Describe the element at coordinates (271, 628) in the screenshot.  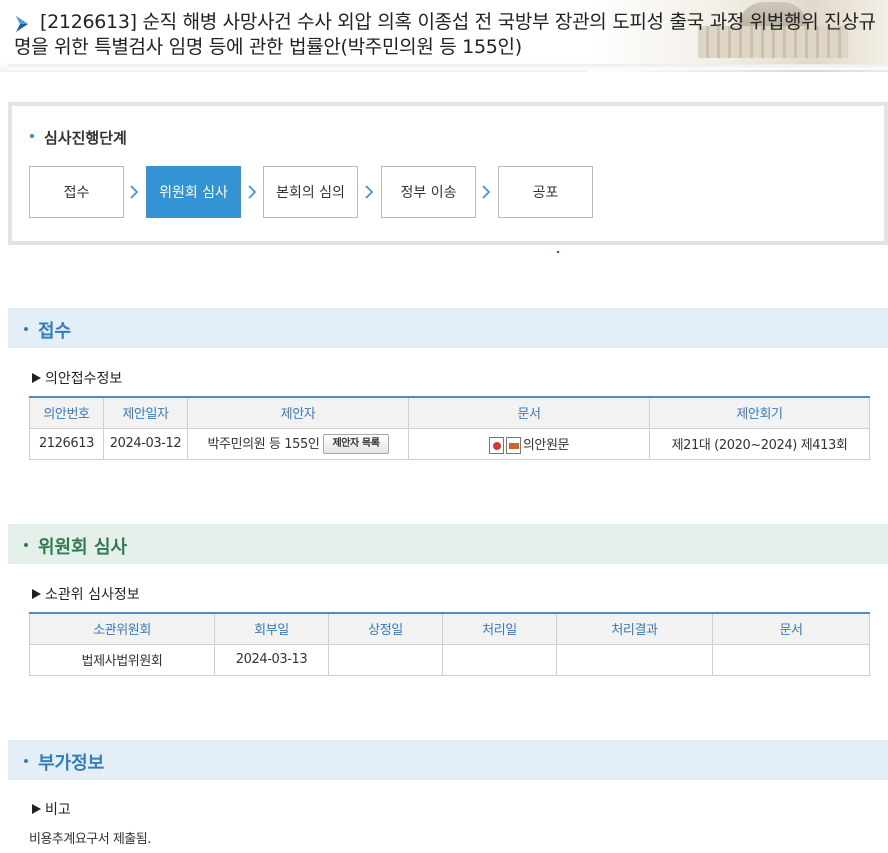
I see `column-header: 회부일` at that location.